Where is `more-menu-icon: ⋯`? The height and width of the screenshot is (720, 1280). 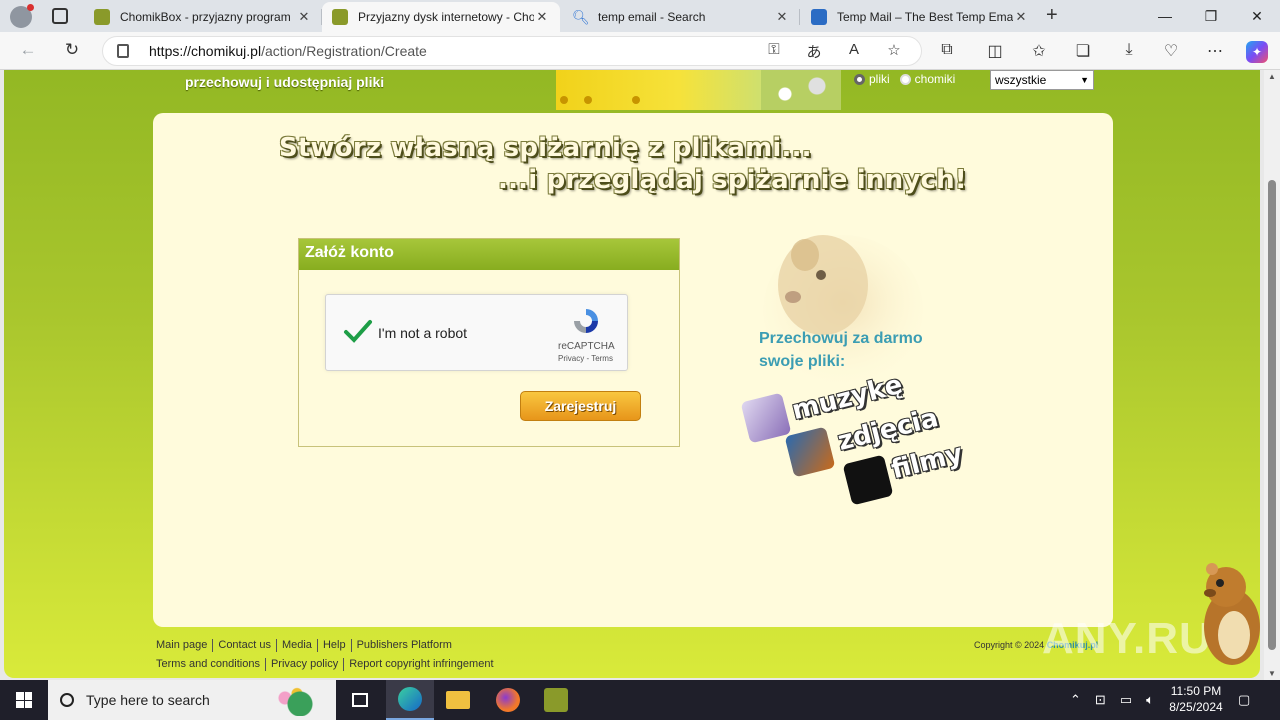 more-menu-icon: ⋯ is located at coordinates (1215, 52).